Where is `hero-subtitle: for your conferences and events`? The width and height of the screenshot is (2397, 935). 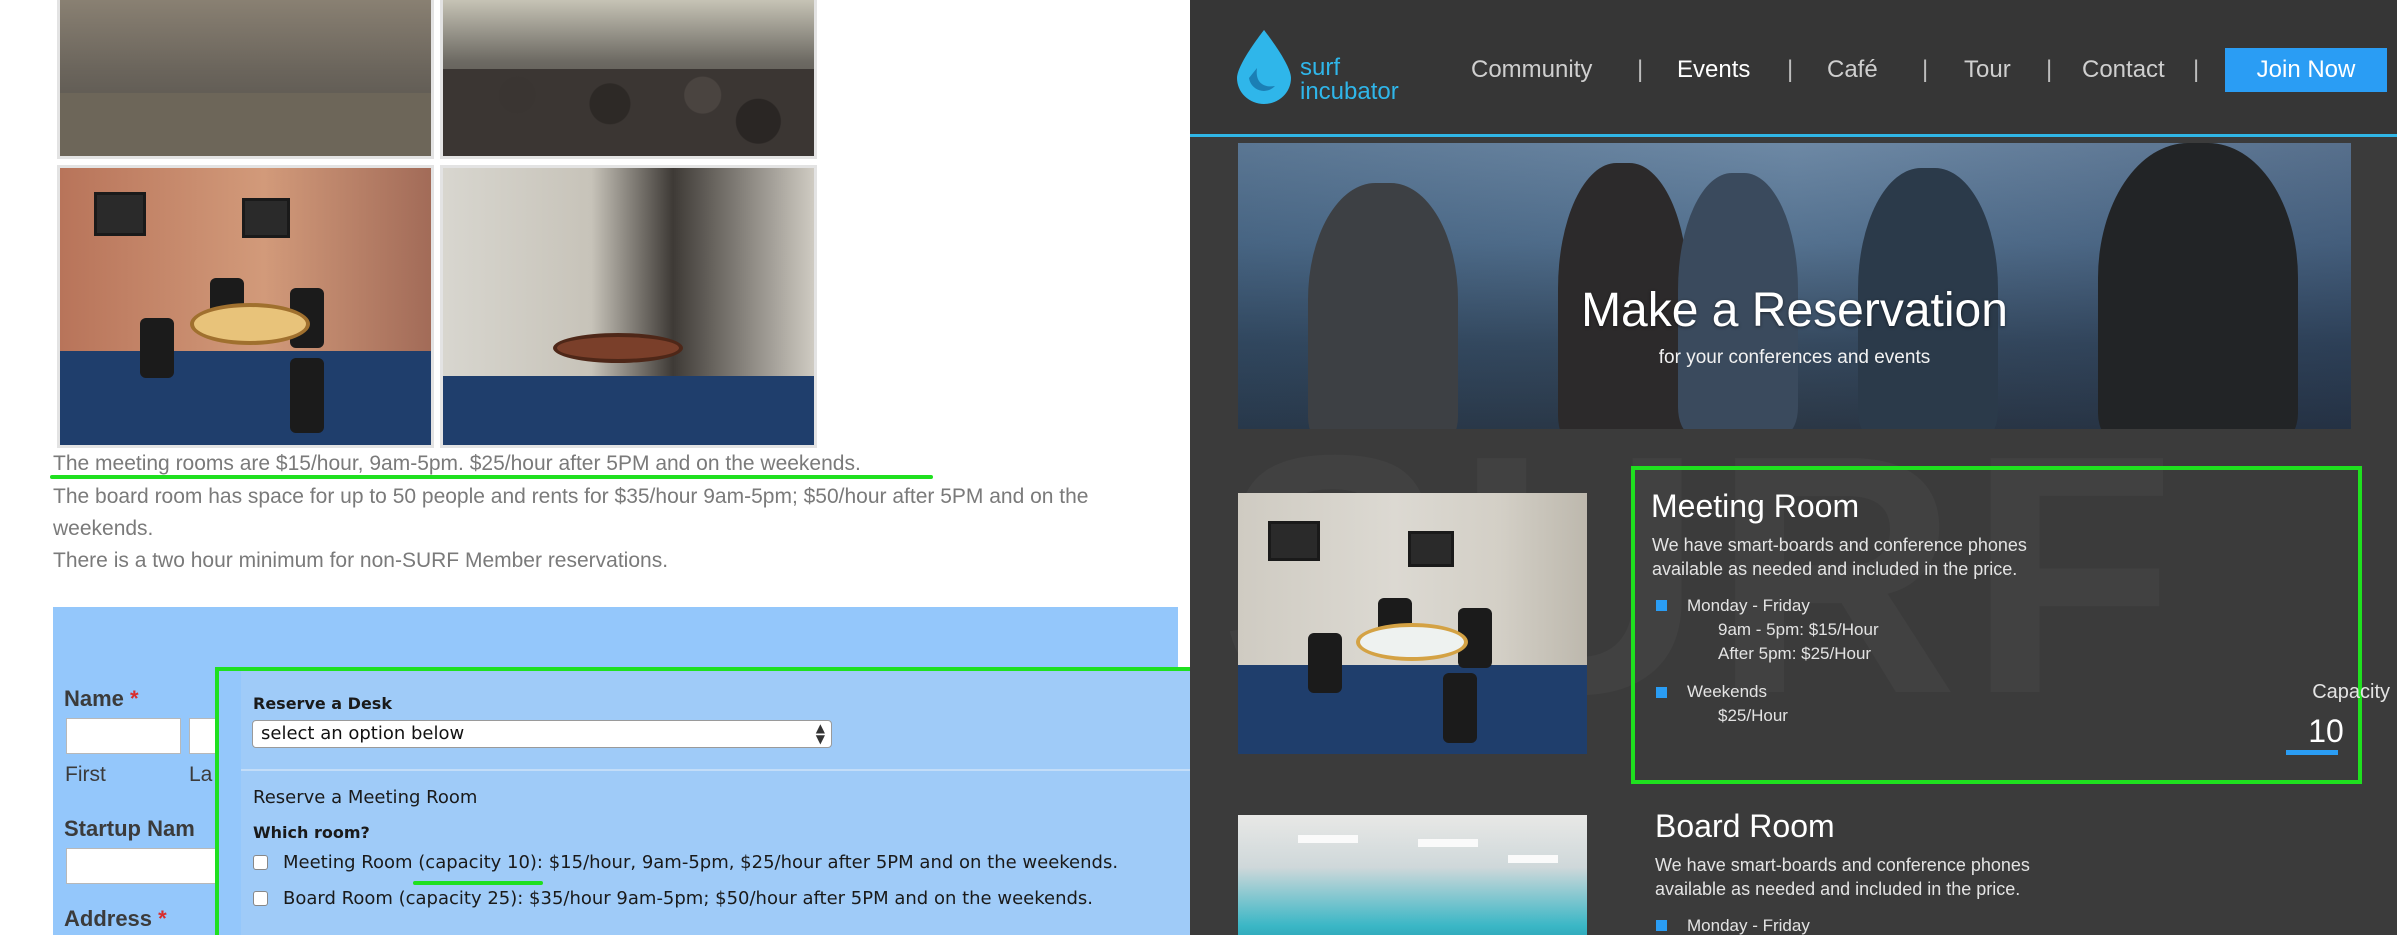
hero-subtitle: for your conferences and events is located at coordinates (1794, 357).